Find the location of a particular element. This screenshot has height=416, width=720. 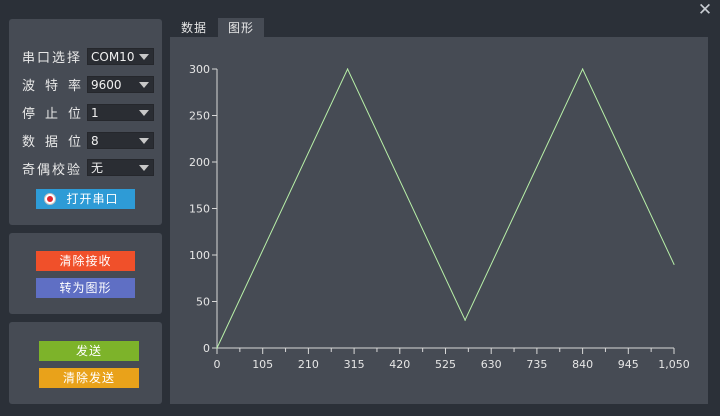

tab-data: 数据 is located at coordinates (194, 28).